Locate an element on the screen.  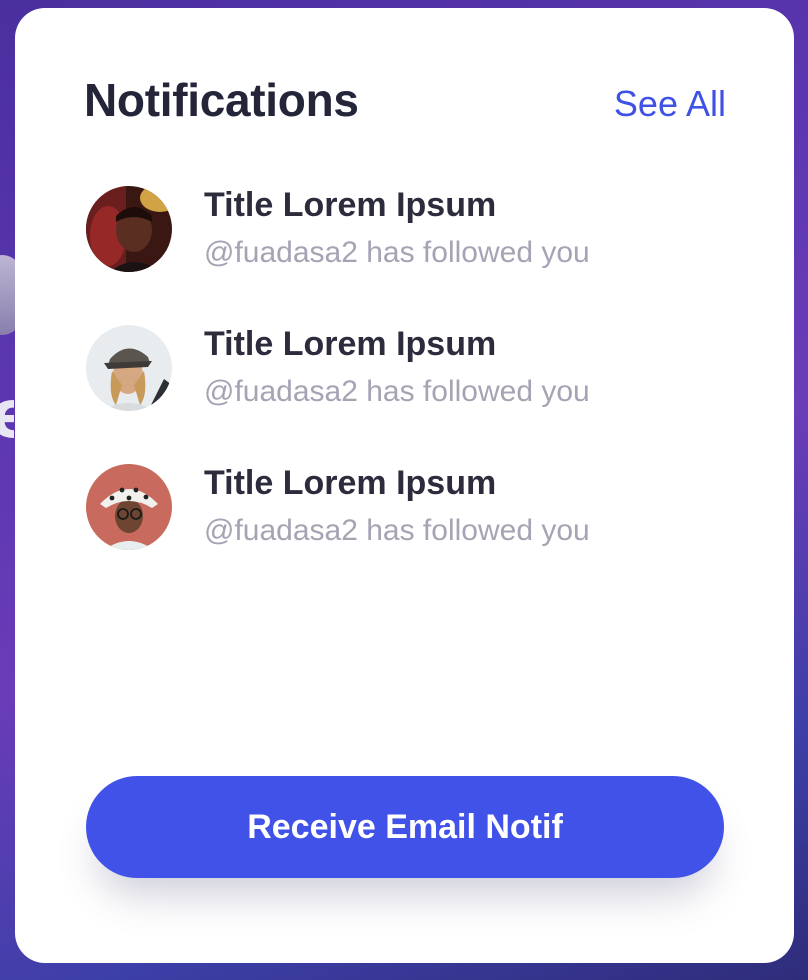
page-title: Notifications is located at coordinates (221, 100).